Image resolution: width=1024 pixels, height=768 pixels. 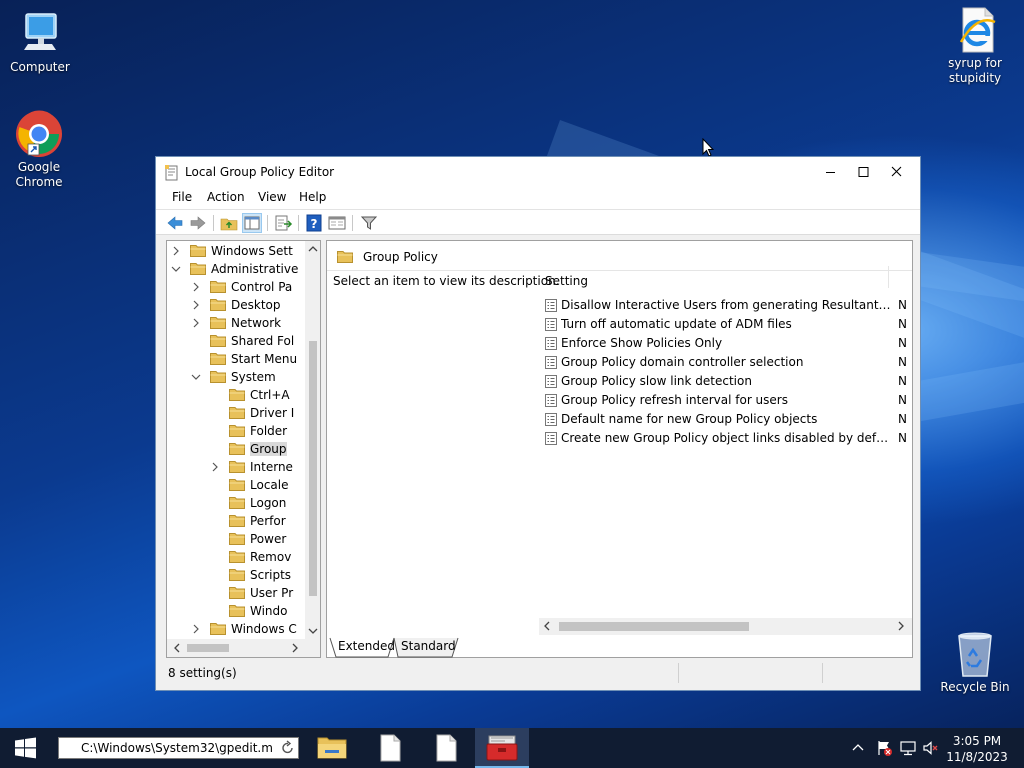 I want to click on tree-item: Group, so click(x=236, y=449).